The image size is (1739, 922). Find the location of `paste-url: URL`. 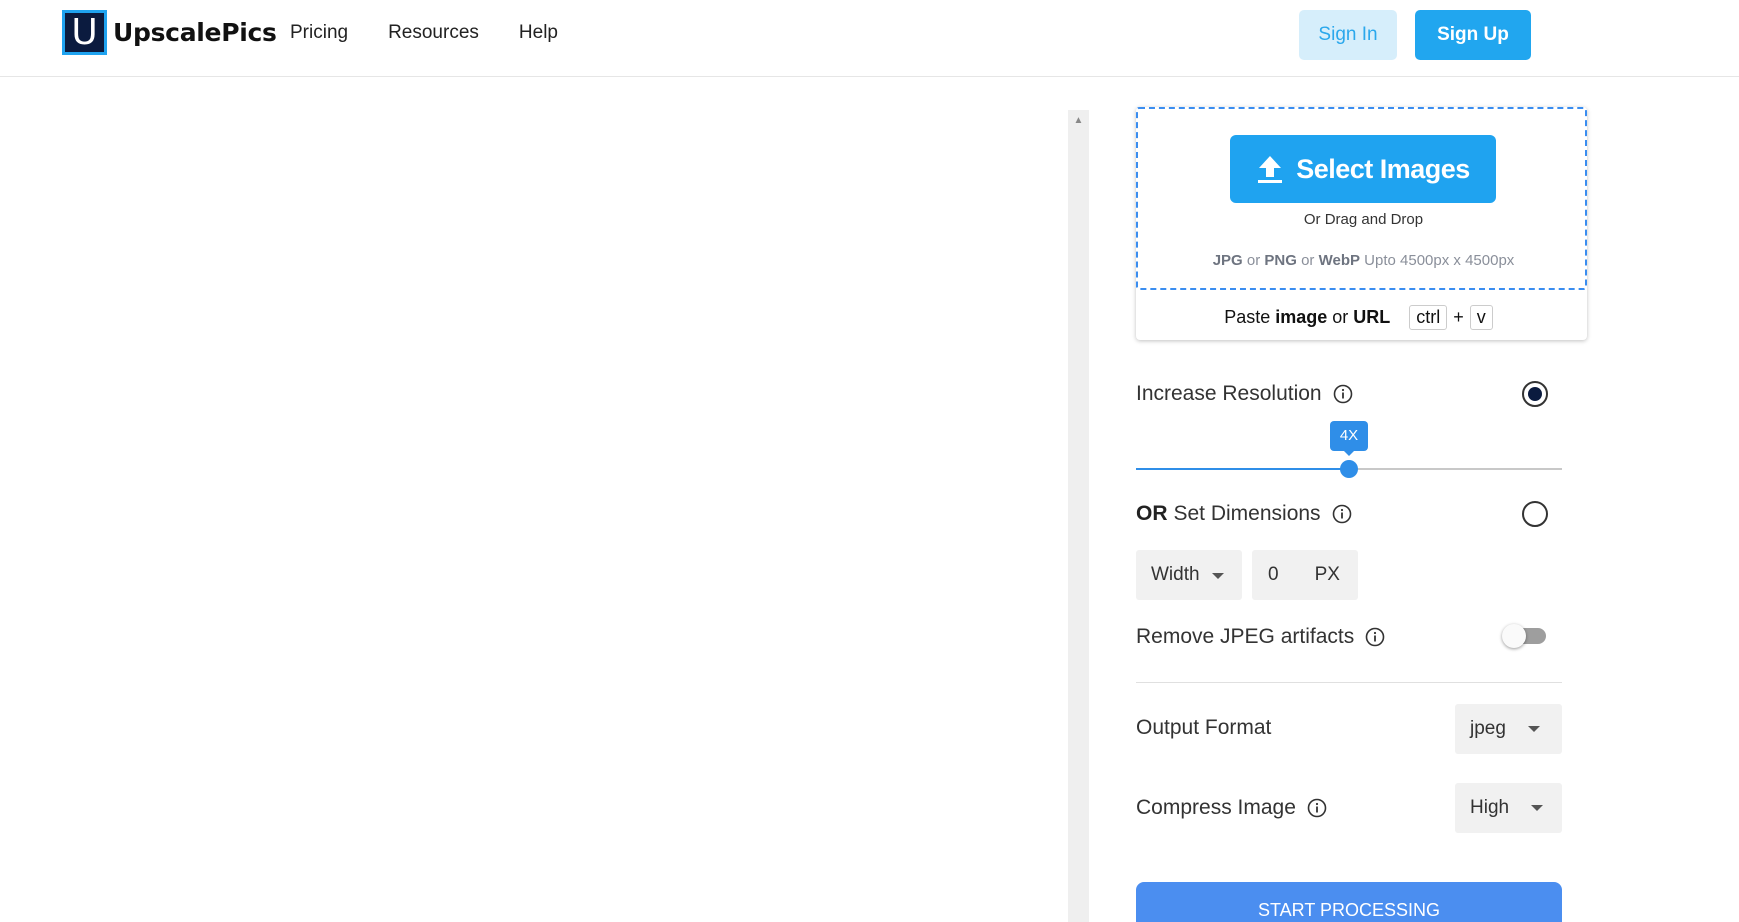

paste-url: URL is located at coordinates (1372, 316).